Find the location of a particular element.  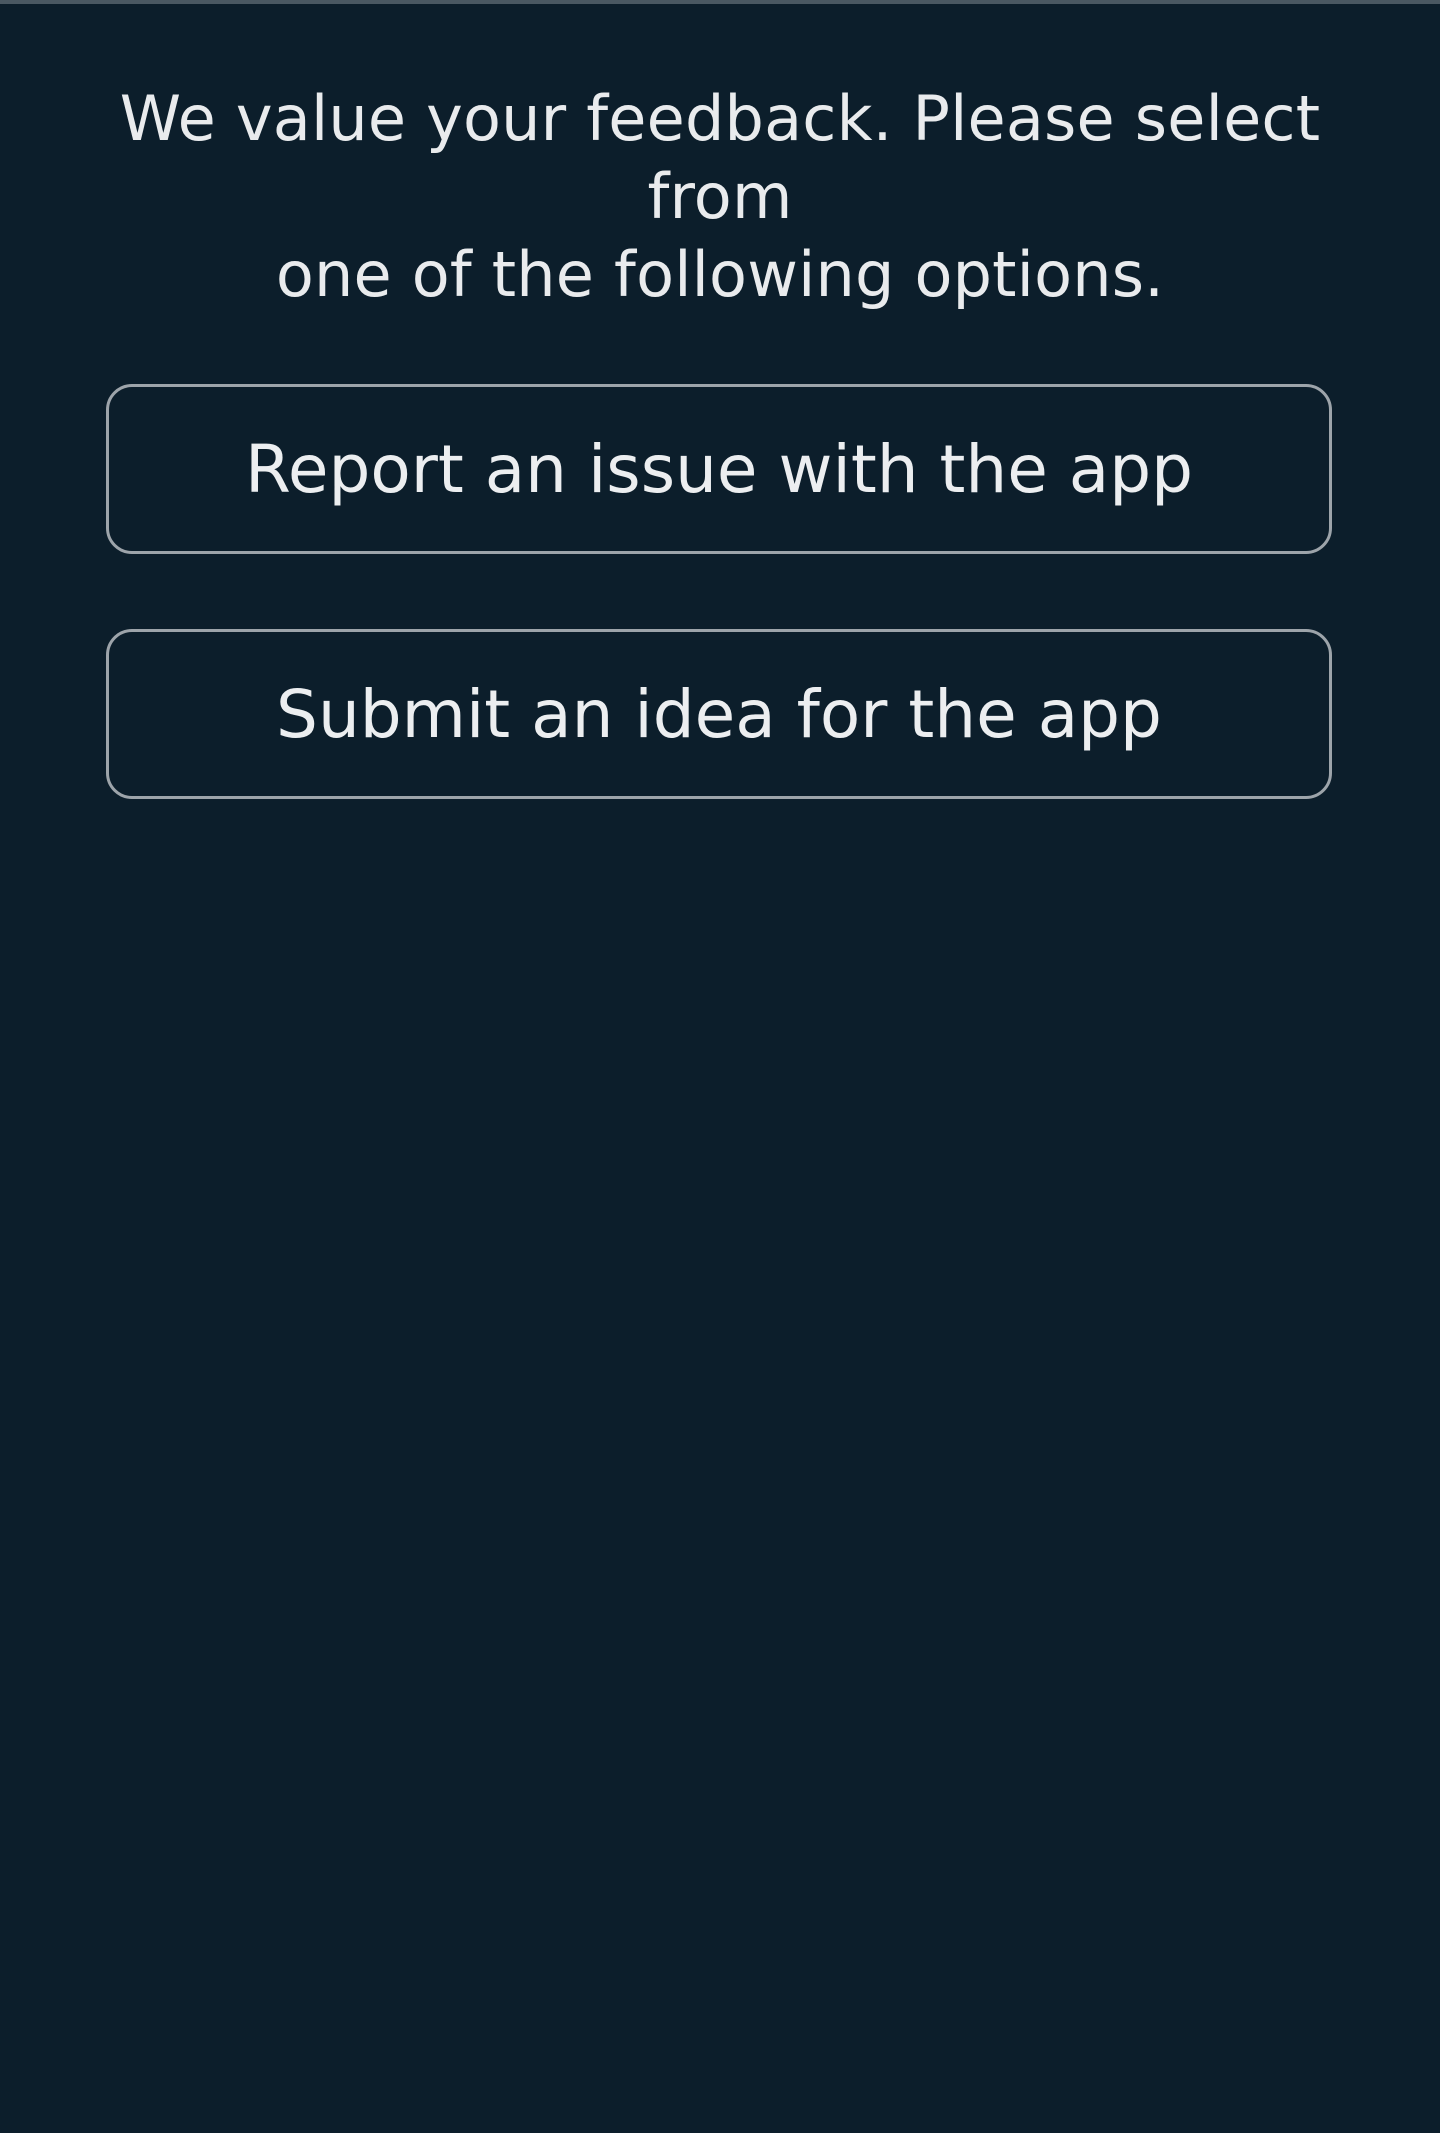

submit-idea-button-label: Submit an idea for the app is located at coordinates (719, 714).